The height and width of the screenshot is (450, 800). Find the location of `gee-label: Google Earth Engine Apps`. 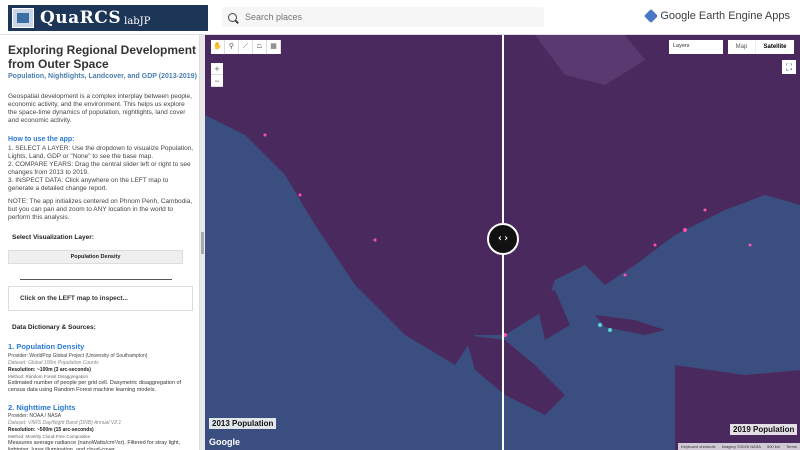

gee-label: Google Earth Engine Apps is located at coordinates (725, 16).